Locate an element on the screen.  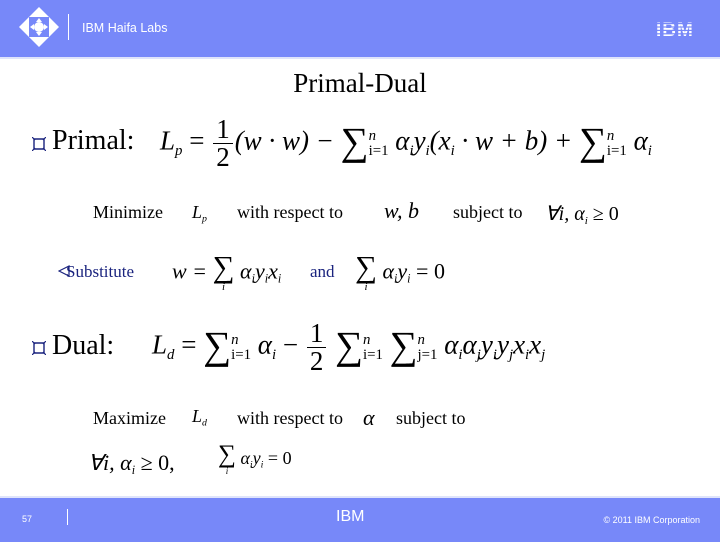
diamond-logo-icon is located at coordinates (39, 27).